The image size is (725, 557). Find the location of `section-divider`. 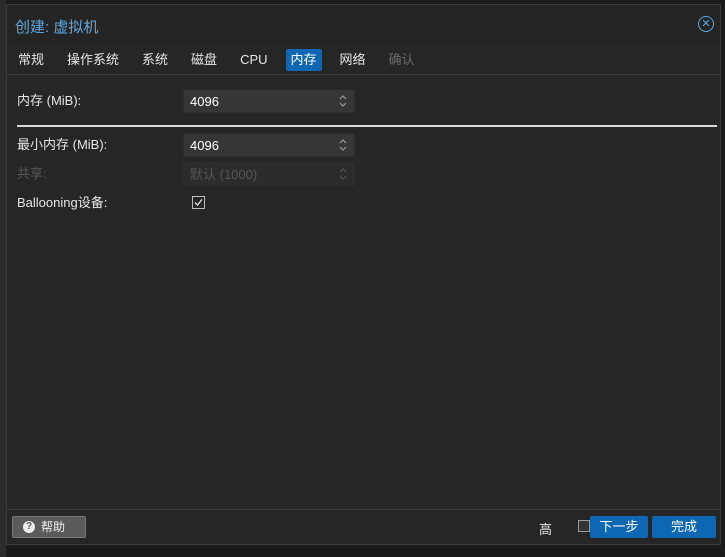

section-divider is located at coordinates (367, 126).